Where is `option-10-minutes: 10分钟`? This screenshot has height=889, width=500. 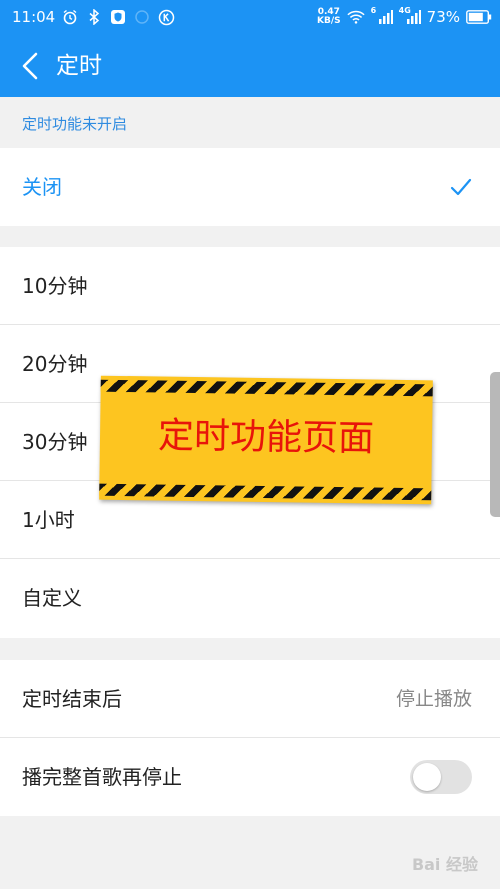
option-10-minutes: 10分钟 is located at coordinates (250, 286).